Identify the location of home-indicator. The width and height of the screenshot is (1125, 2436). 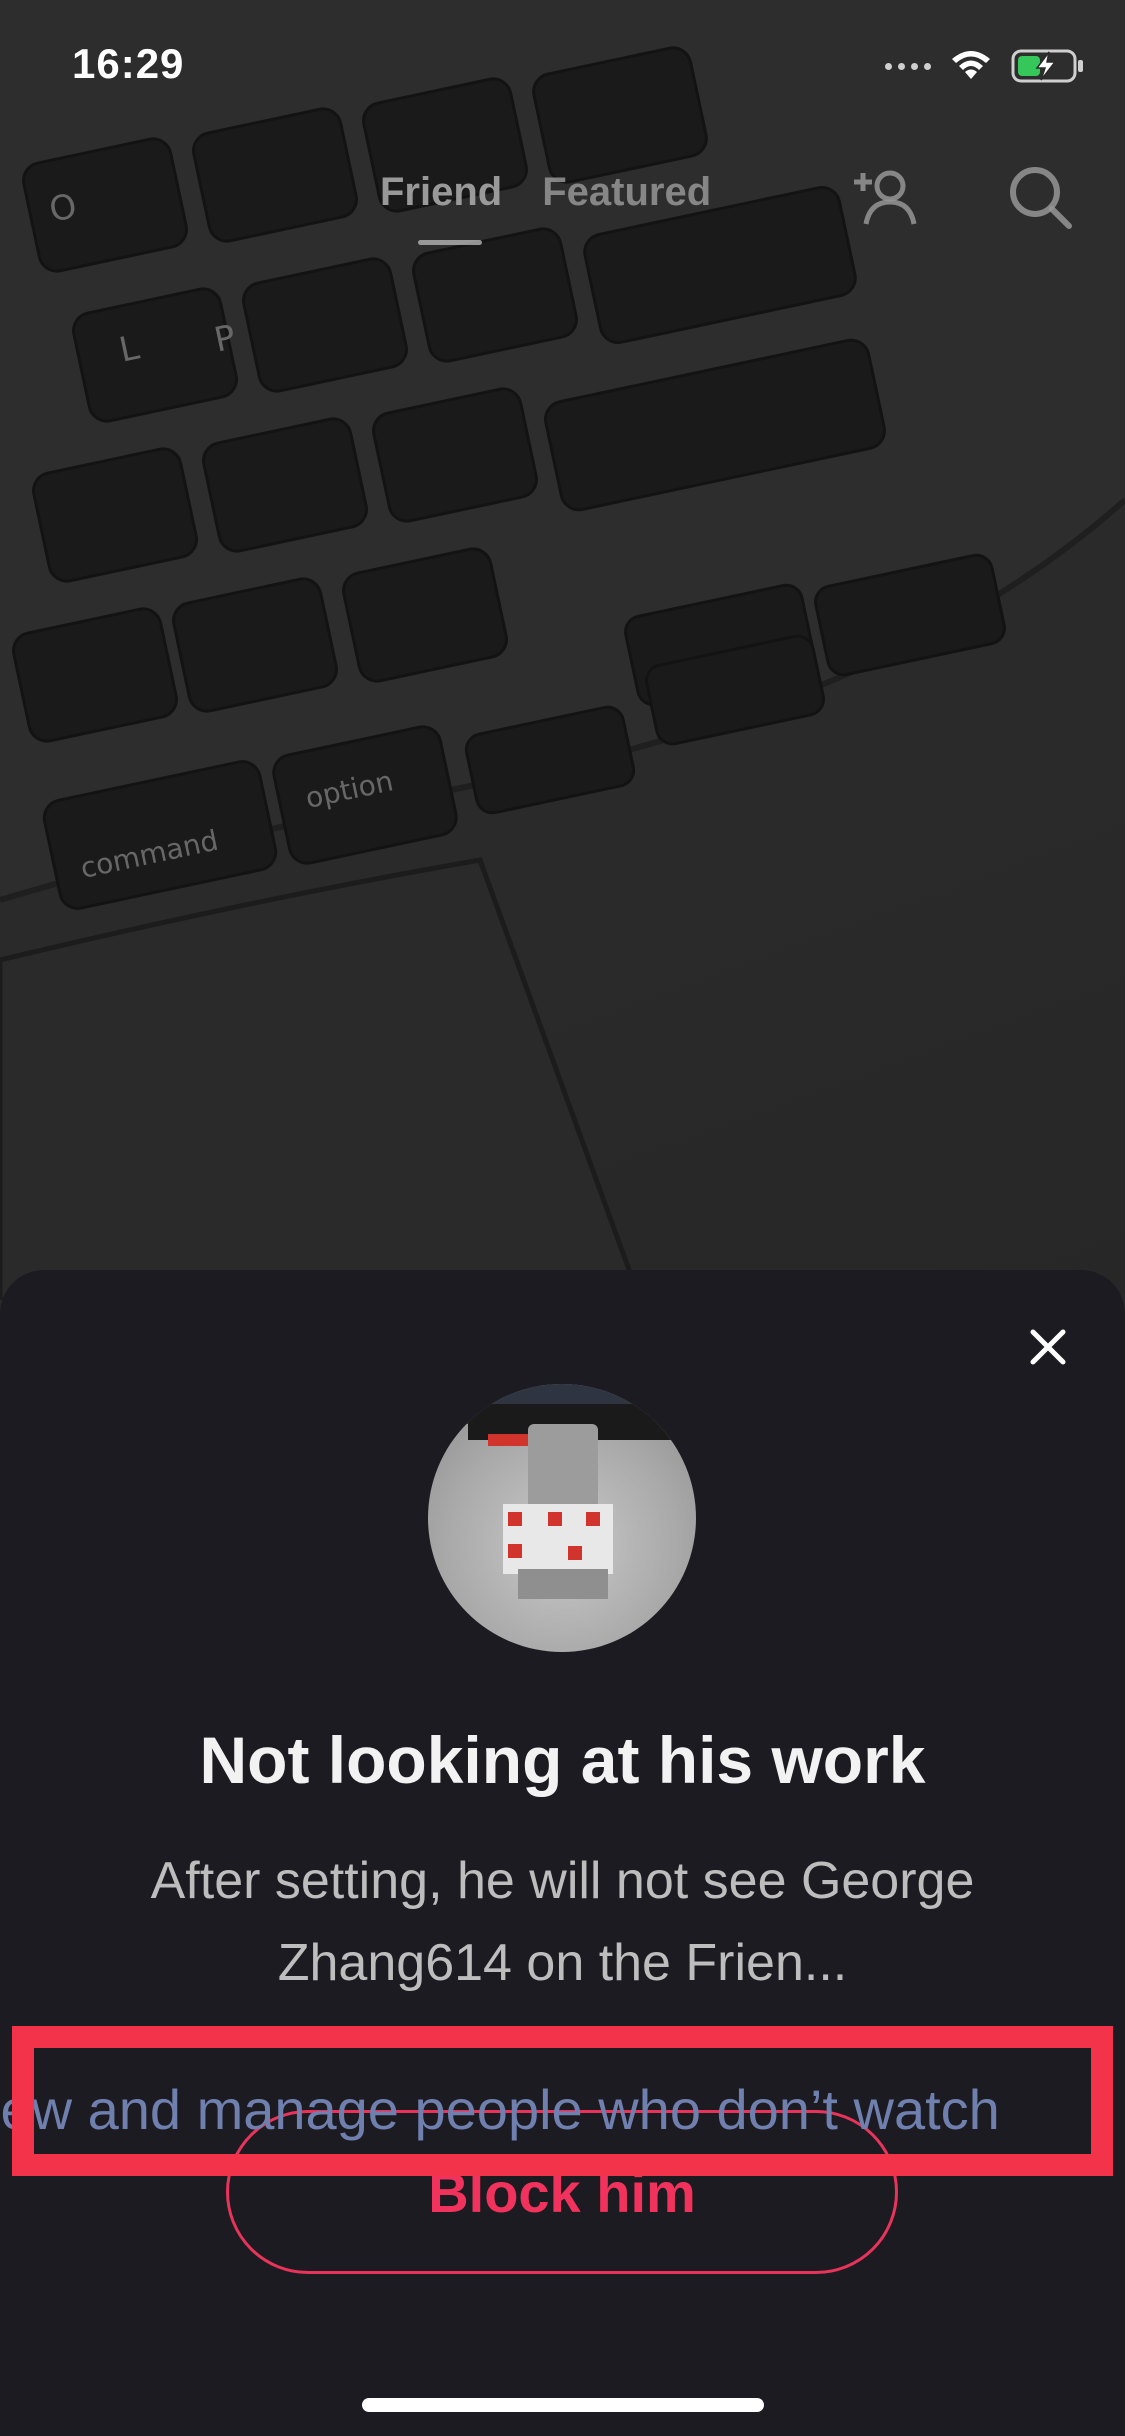
(563, 2405).